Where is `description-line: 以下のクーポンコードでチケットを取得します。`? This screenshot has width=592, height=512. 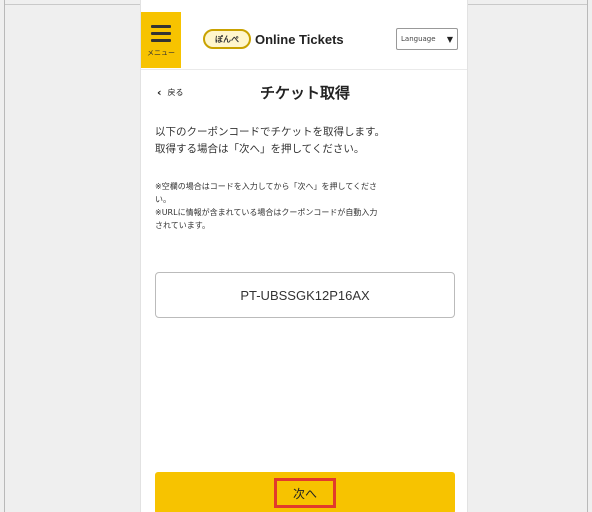 description-line: 以下のクーポンコードでチケットを取得します。 is located at coordinates (270, 132).